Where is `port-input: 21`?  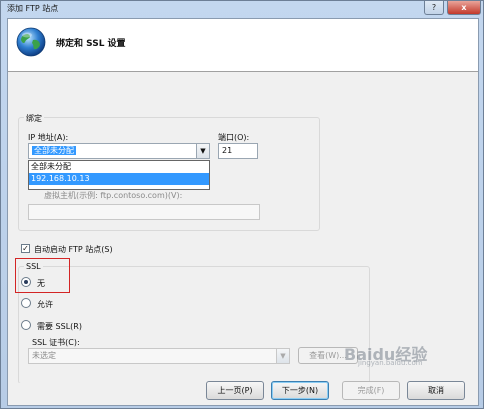
port-input: 21 is located at coordinates (238, 151).